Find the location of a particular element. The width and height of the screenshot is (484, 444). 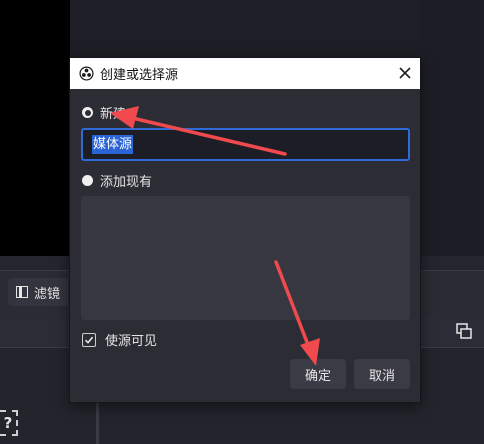

filters-icon is located at coordinates (22, 292).